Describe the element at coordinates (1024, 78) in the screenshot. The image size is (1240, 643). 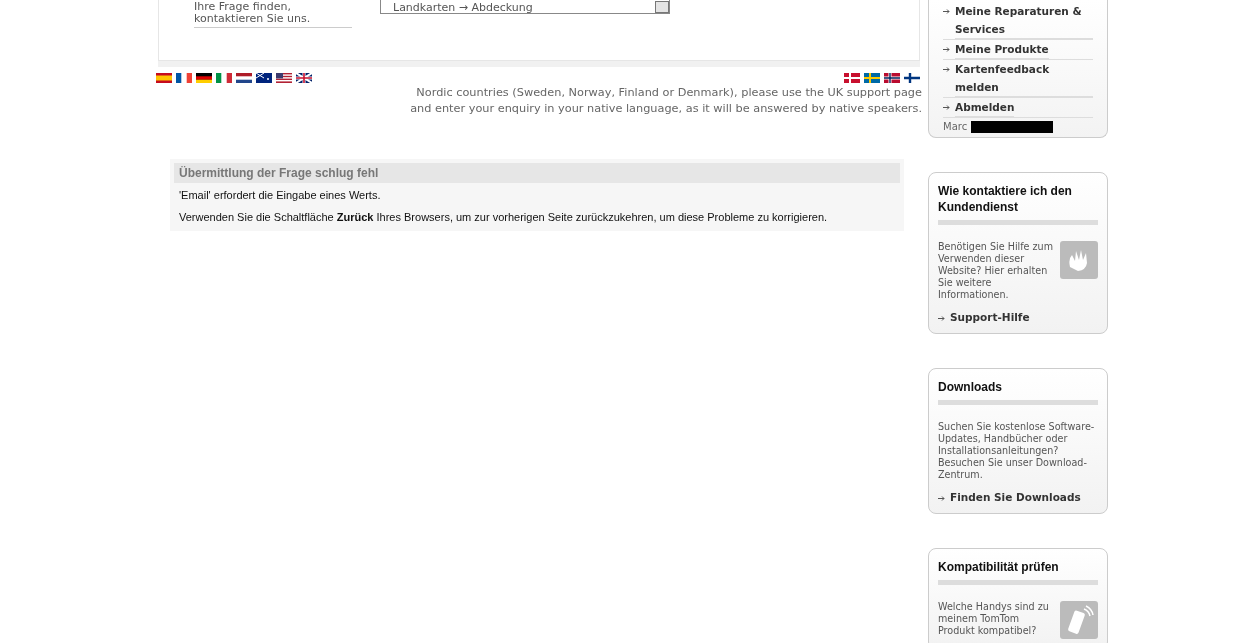
I see `menu-link: Kartenfeedback melden` at that location.